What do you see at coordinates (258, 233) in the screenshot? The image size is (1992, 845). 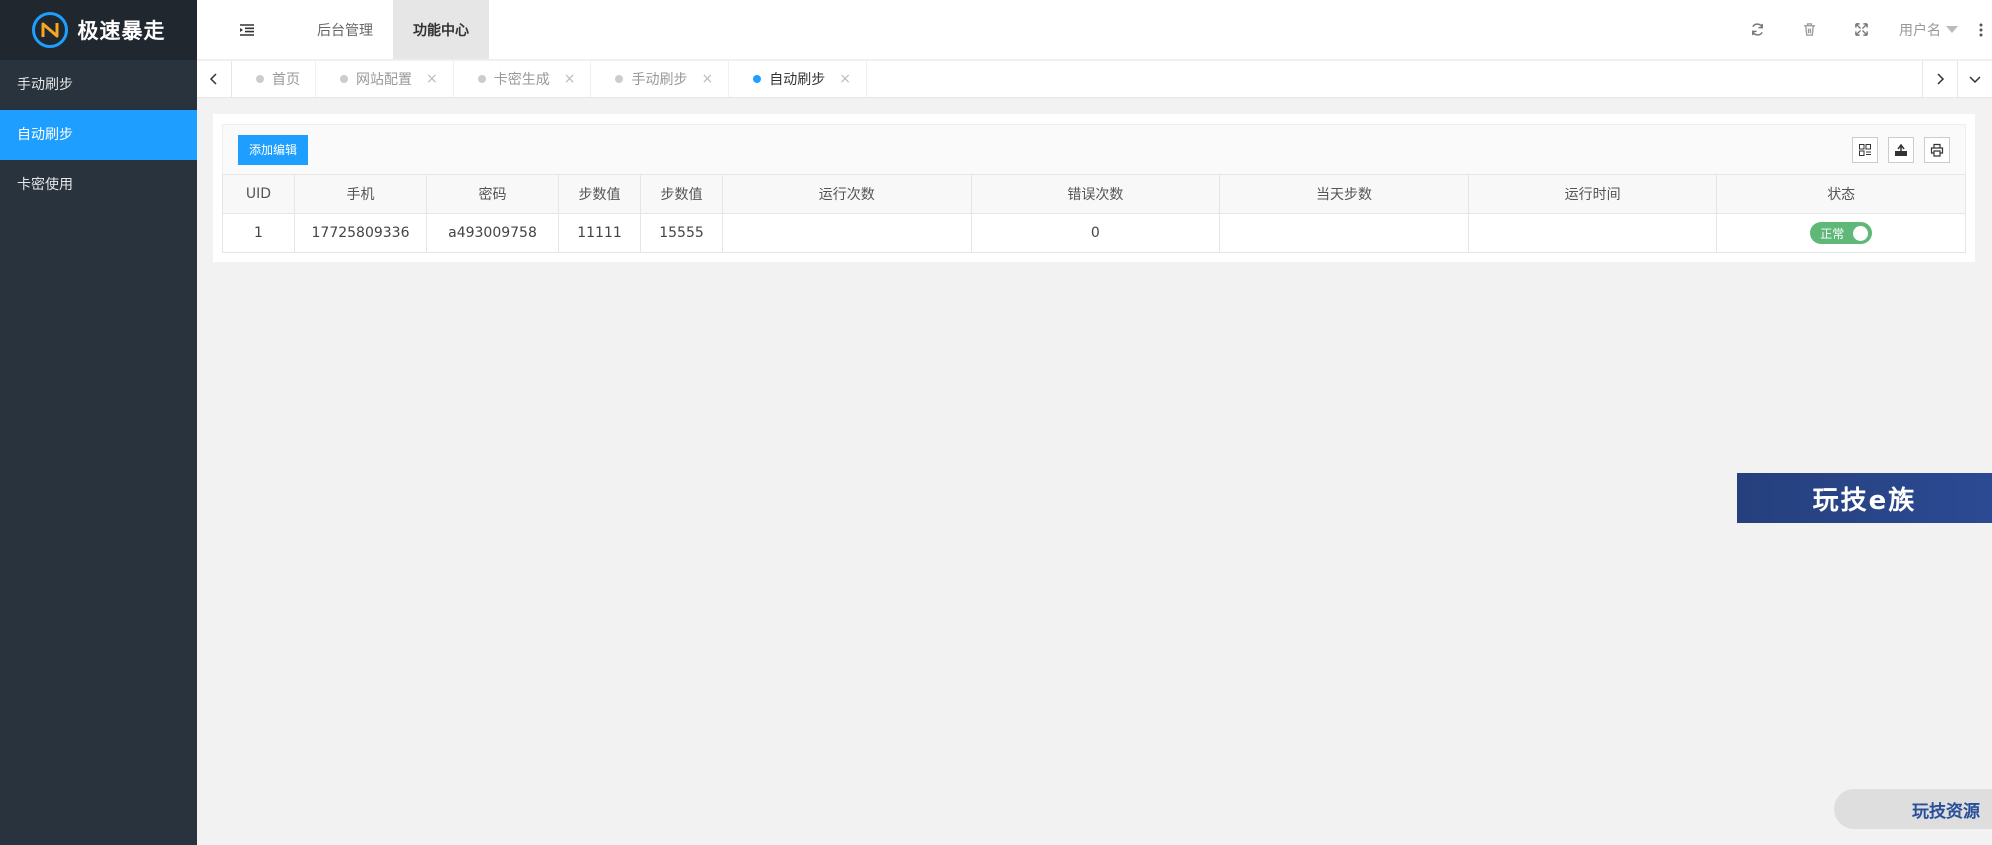 I see `cell-uid: 1` at bounding box center [258, 233].